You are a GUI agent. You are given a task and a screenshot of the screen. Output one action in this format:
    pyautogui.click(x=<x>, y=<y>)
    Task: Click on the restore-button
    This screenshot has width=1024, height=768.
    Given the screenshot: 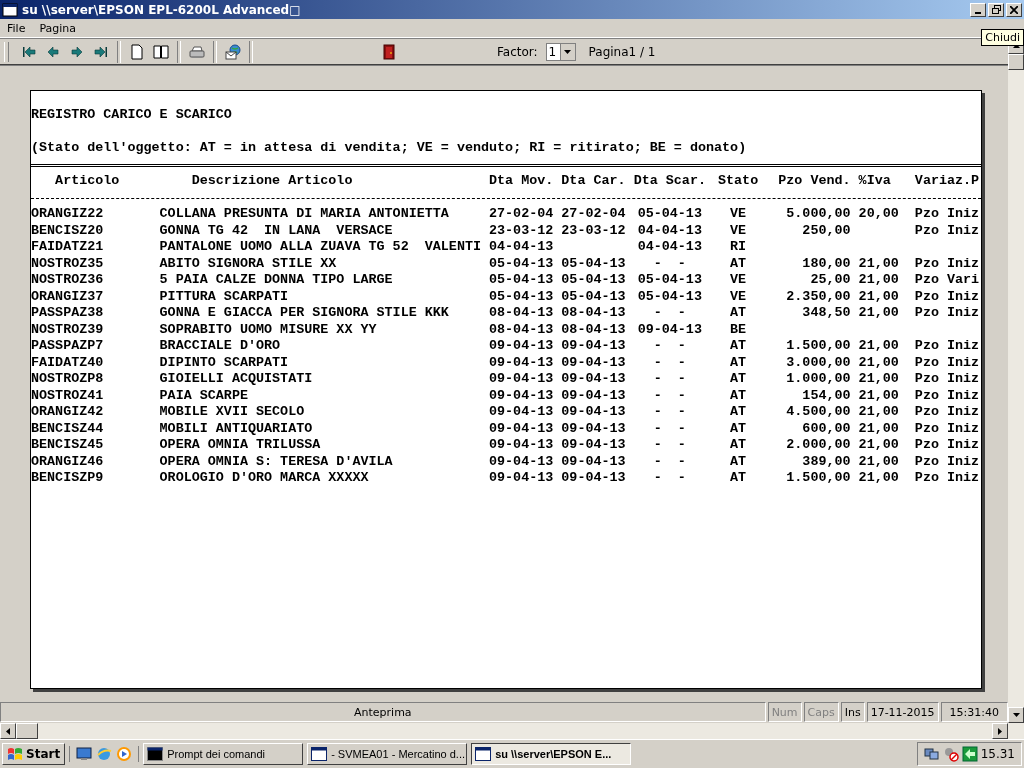 What is the action you would take?
    pyautogui.click(x=996, y=9)
    